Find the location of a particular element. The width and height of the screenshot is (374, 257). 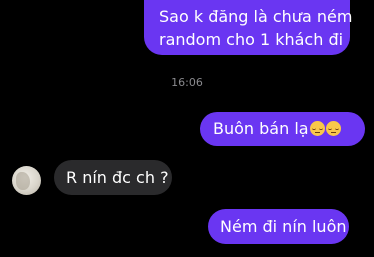

message-text-line: Sao k đăng là chưa ném is located at coordinates (256, 16).